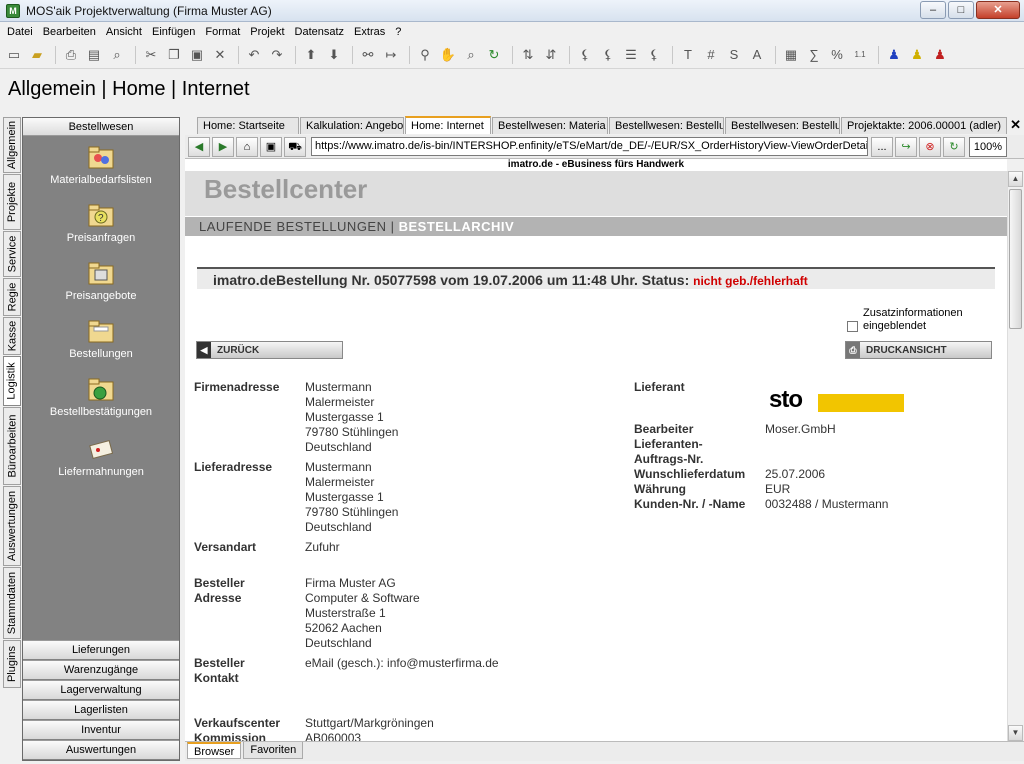 The height and width of the screenshot is (764, 1024). Describe the element at coordinates (528, 55) in the screenshot. I see `sort-asc-icon: ⇅` at that location.